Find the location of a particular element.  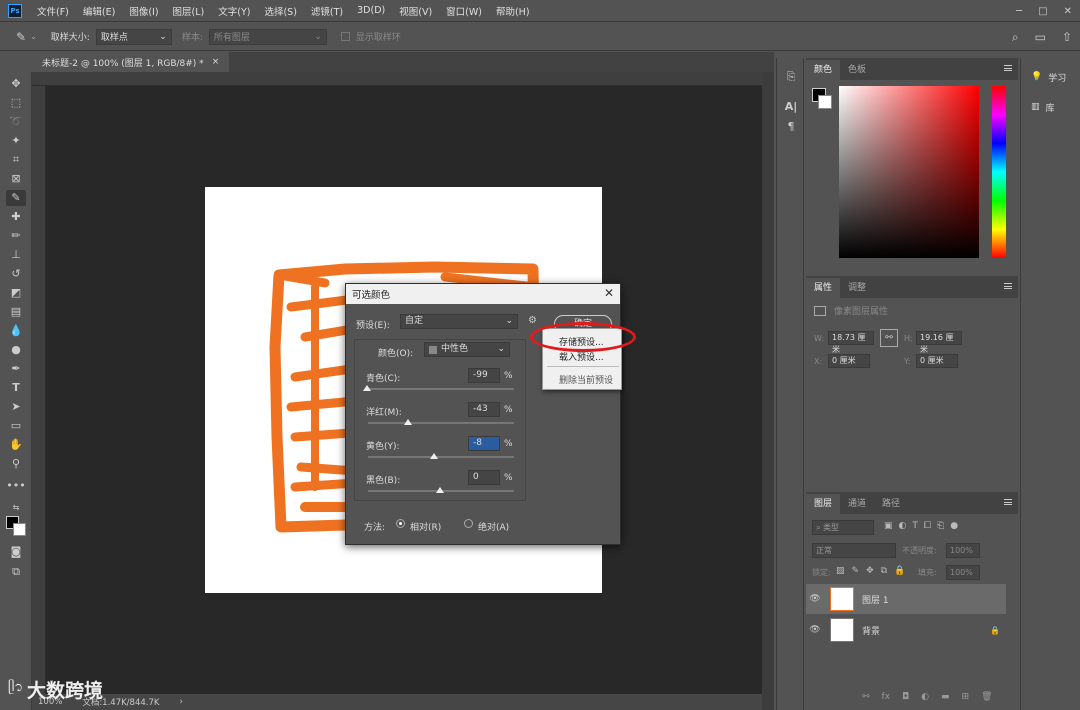

gradient-tool-icon: ▤ is located at coordinates (16, 312).